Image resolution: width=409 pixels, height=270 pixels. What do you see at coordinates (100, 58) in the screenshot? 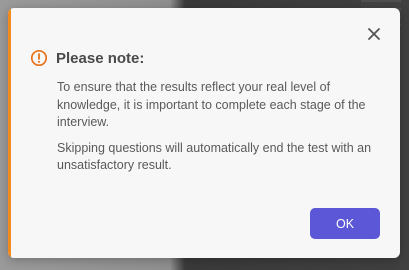
I see `dialog-title: Please note:` at bounding box center [100, 58].